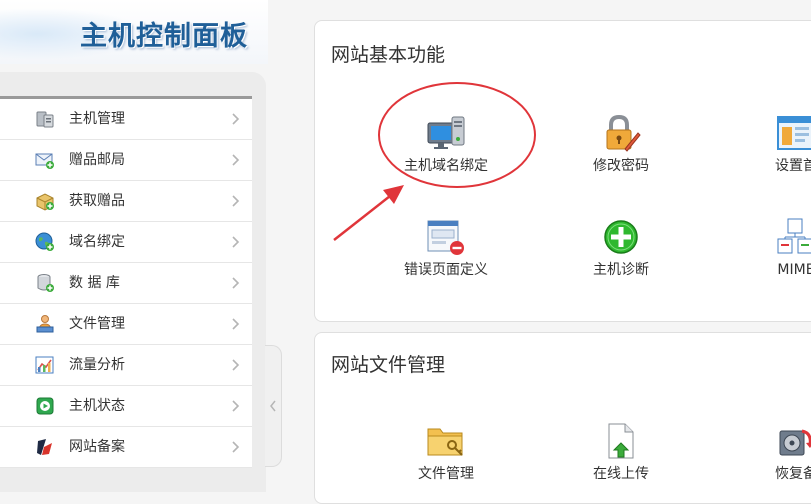  I want to click on online-upload-button: 在线上传, so click(621, 452).